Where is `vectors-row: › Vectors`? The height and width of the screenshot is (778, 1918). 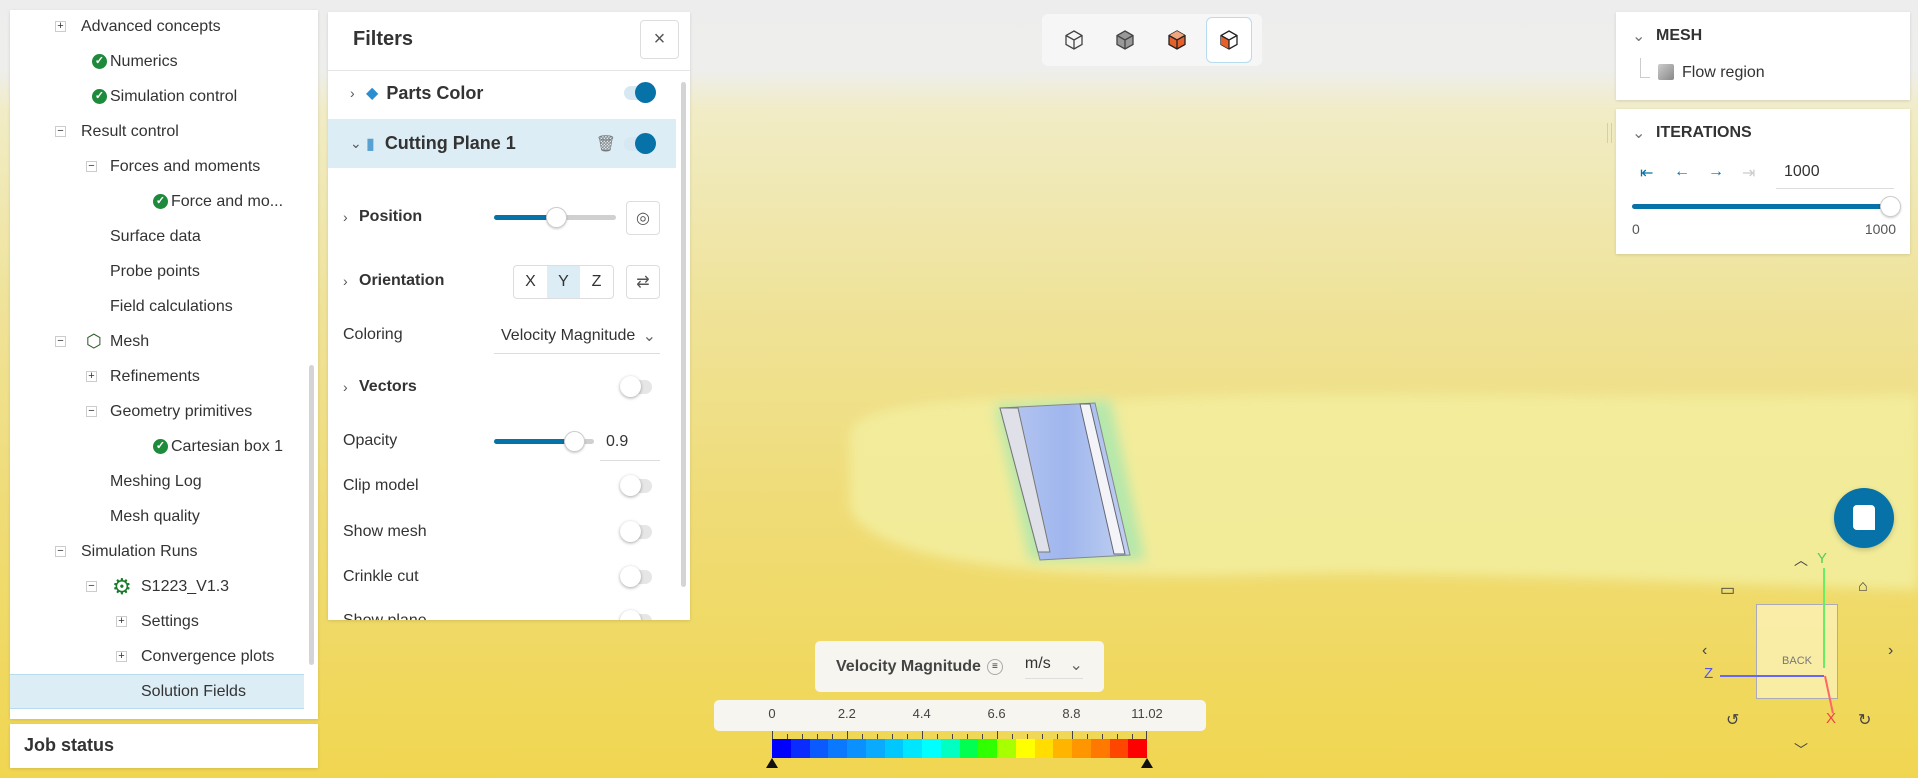 vectors-row: › Vectors is located at coordinates (502, 387).